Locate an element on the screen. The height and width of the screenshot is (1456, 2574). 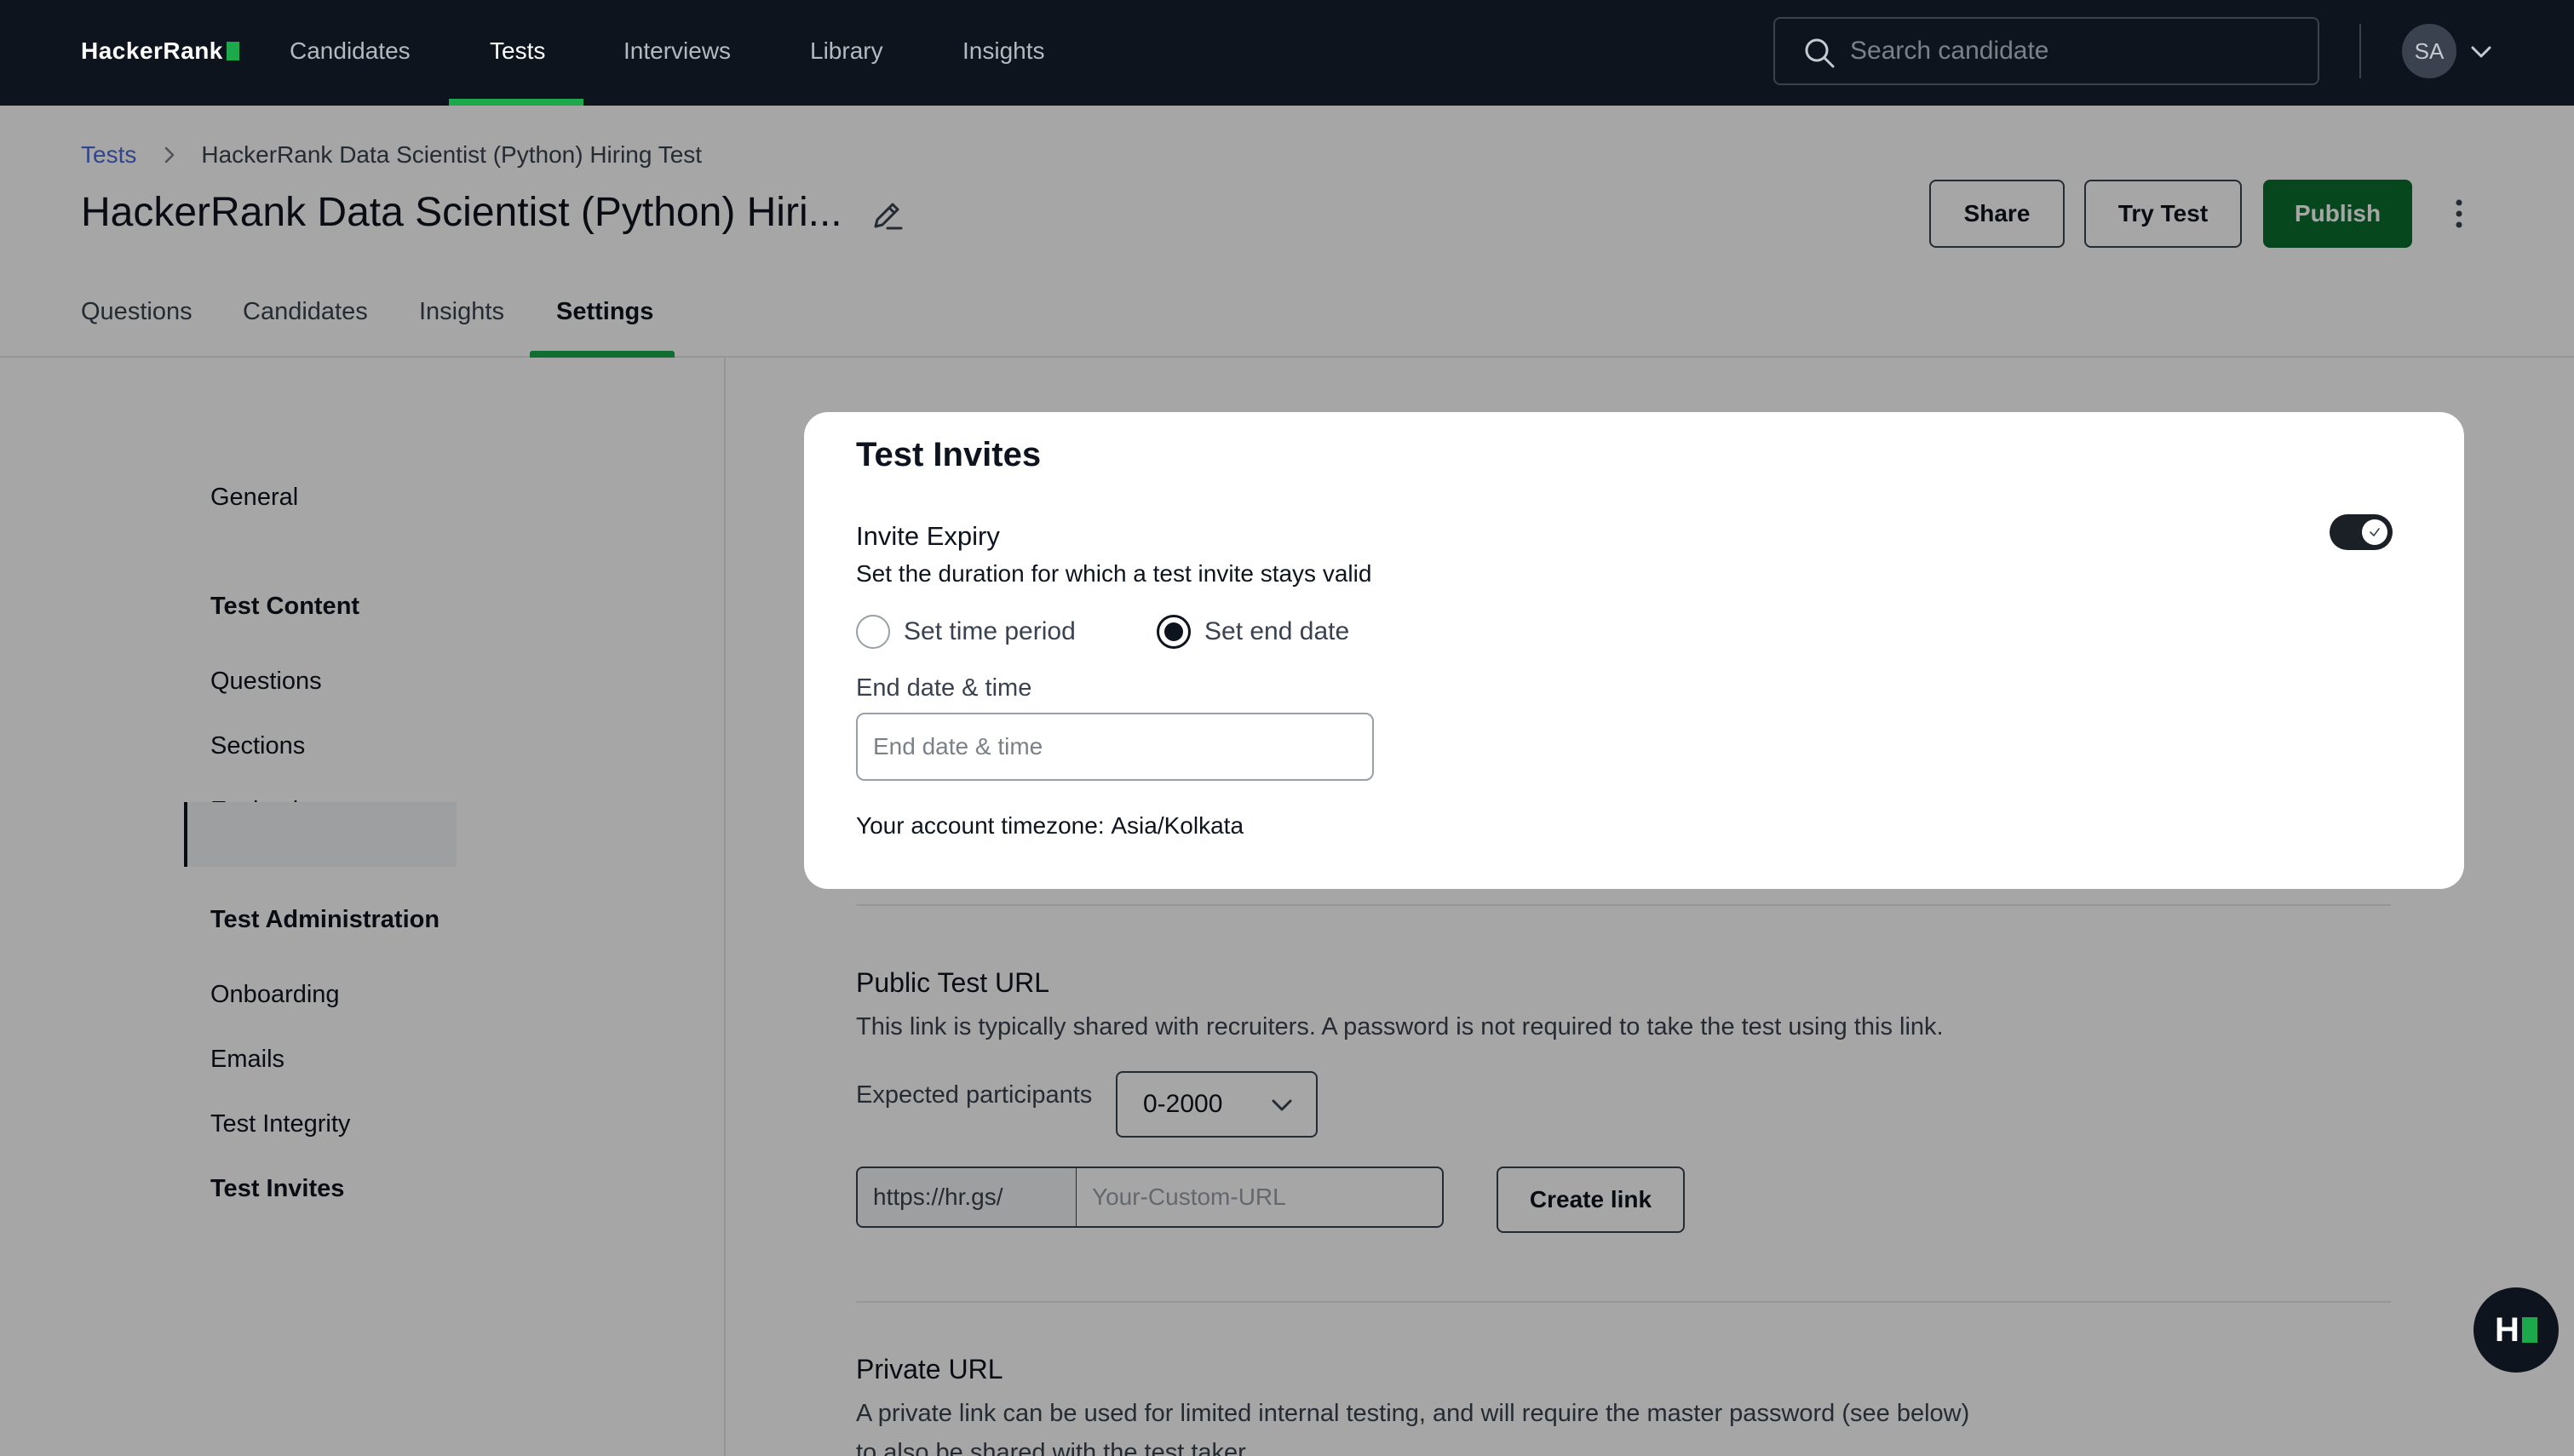
nav-active-indicator is located at coordinates (516, 103).